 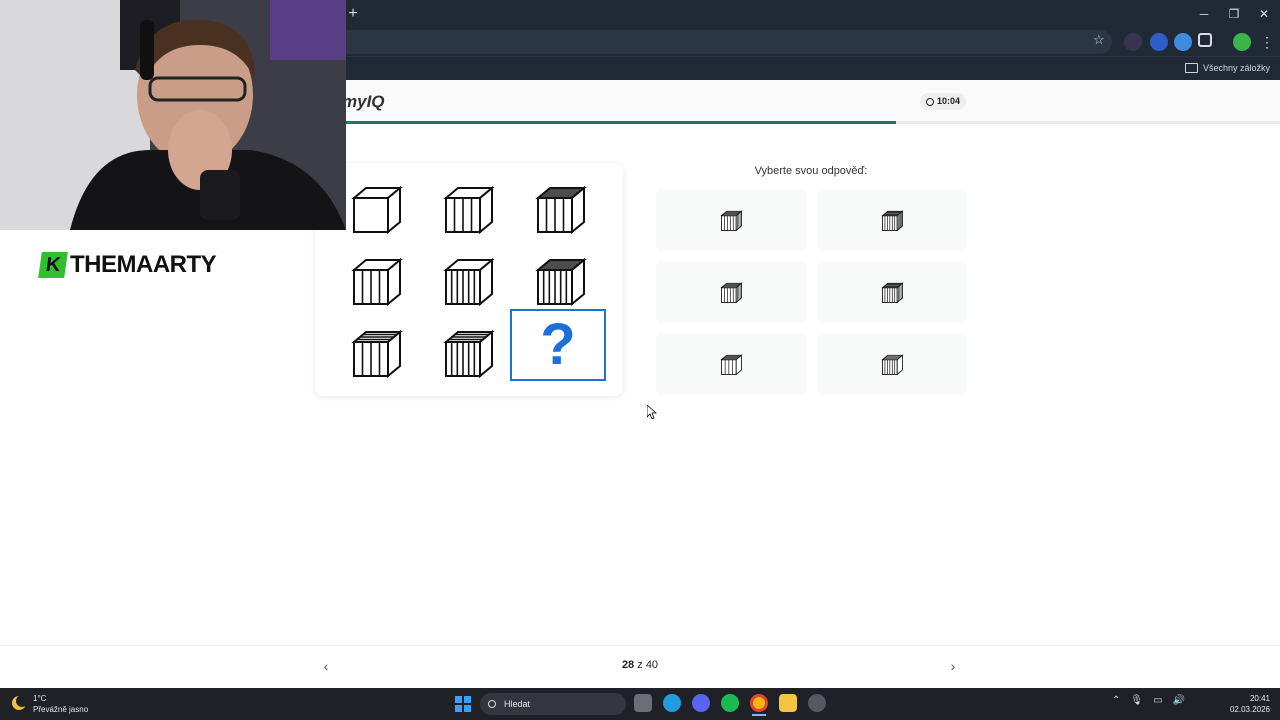 What do you see at coordinates (811, 171) in the screenshot?
I see `answer-prompt: Vyberte svou odpověď:` at bounding box center [811, 171].